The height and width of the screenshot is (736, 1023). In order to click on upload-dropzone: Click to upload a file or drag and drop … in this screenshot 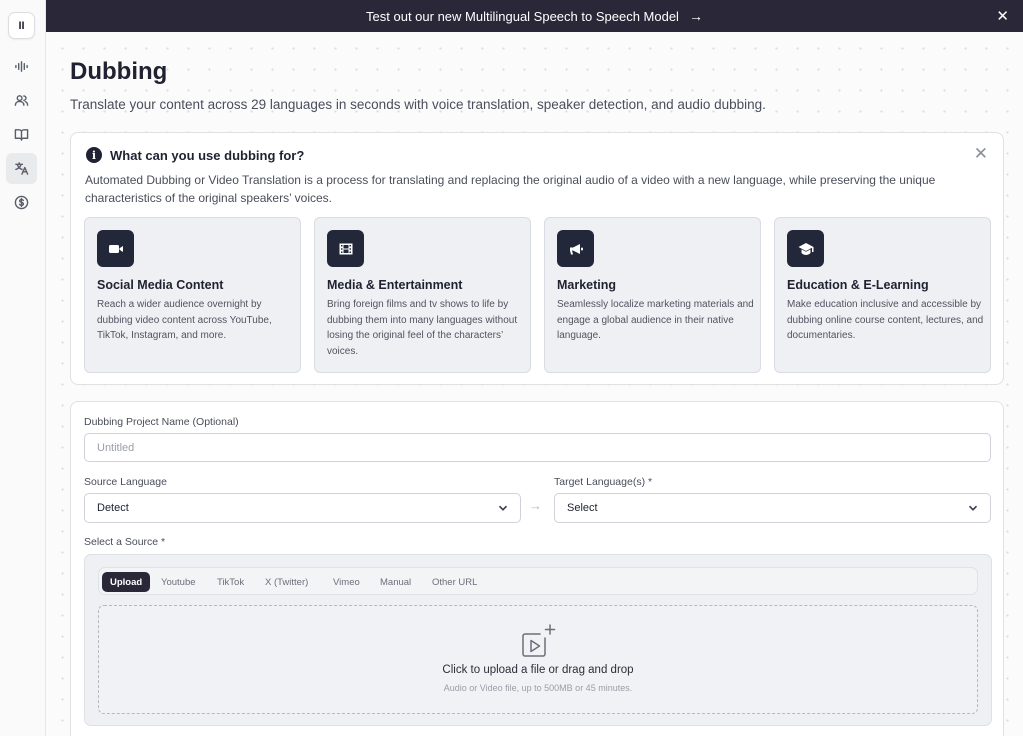, I will do `click(538, 659)`.